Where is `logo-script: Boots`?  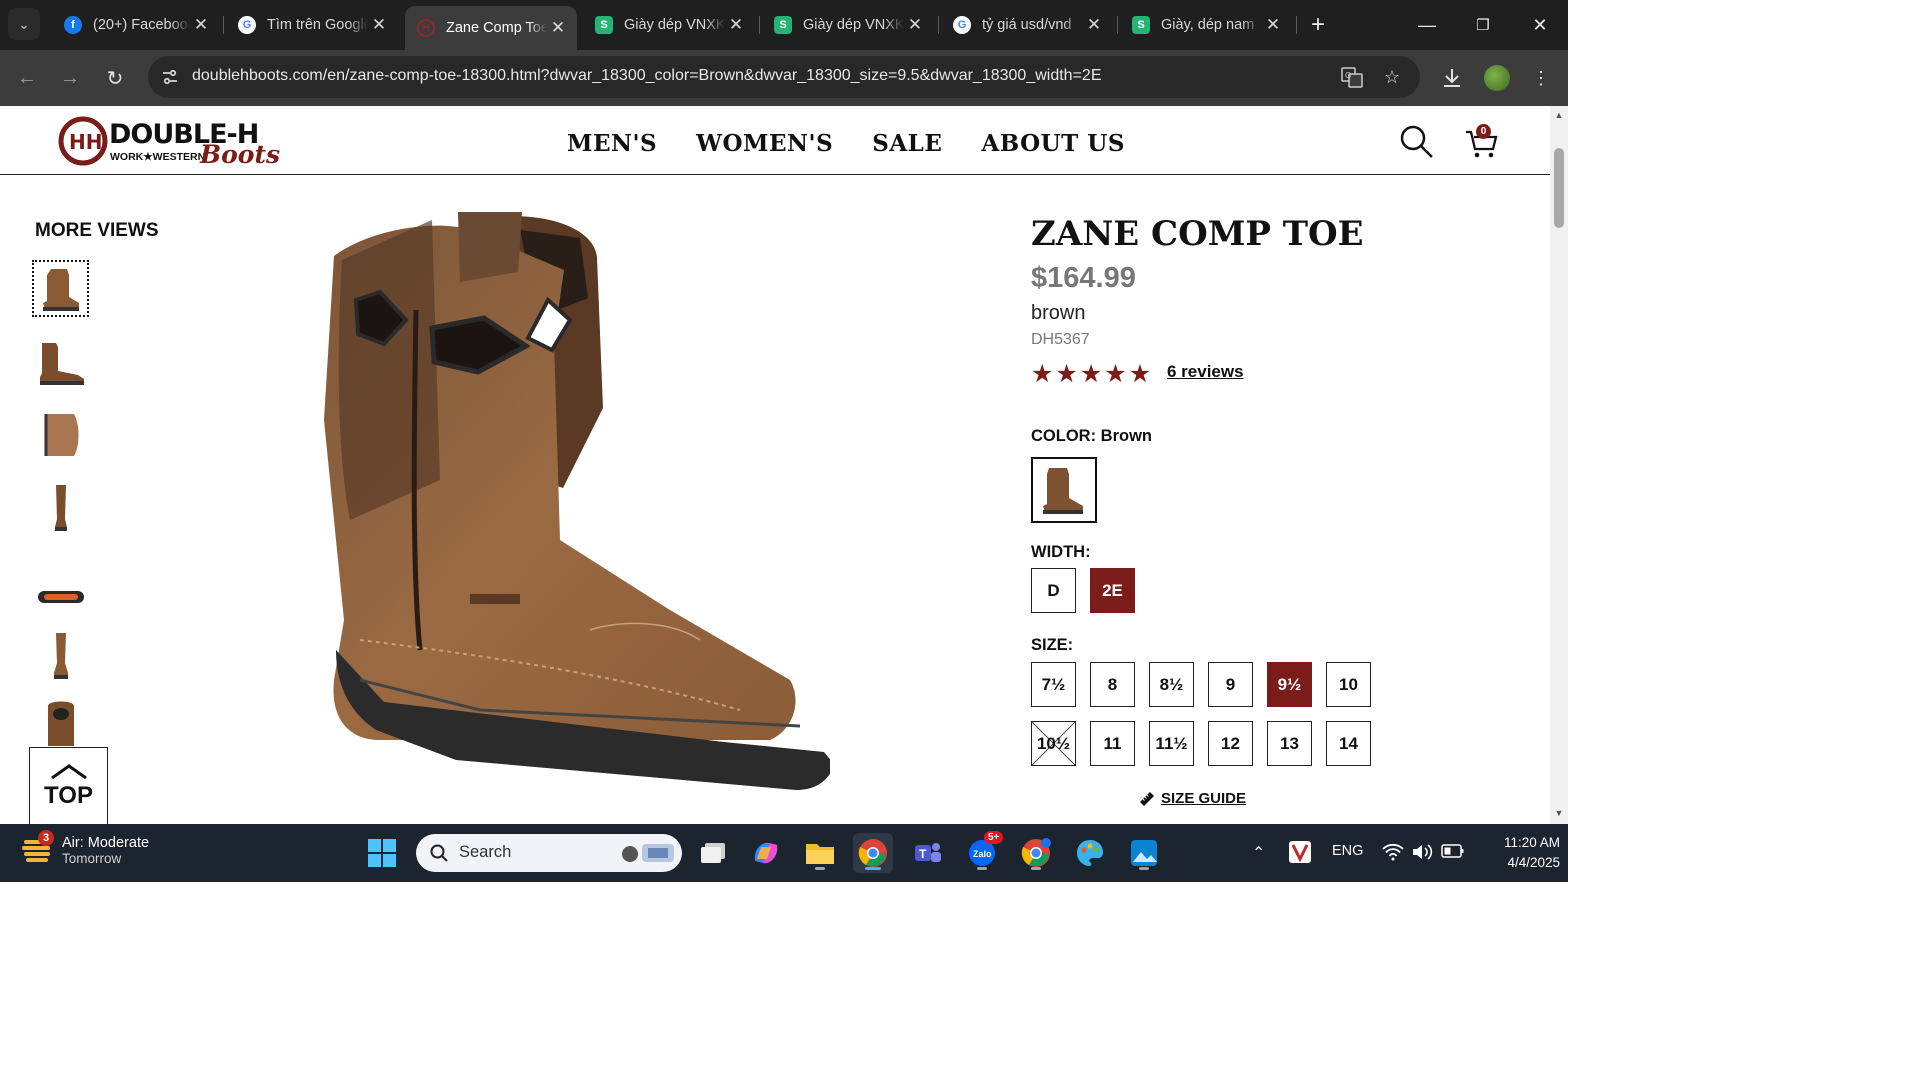 logo-script: Boots is located at coordinates (240, 154).